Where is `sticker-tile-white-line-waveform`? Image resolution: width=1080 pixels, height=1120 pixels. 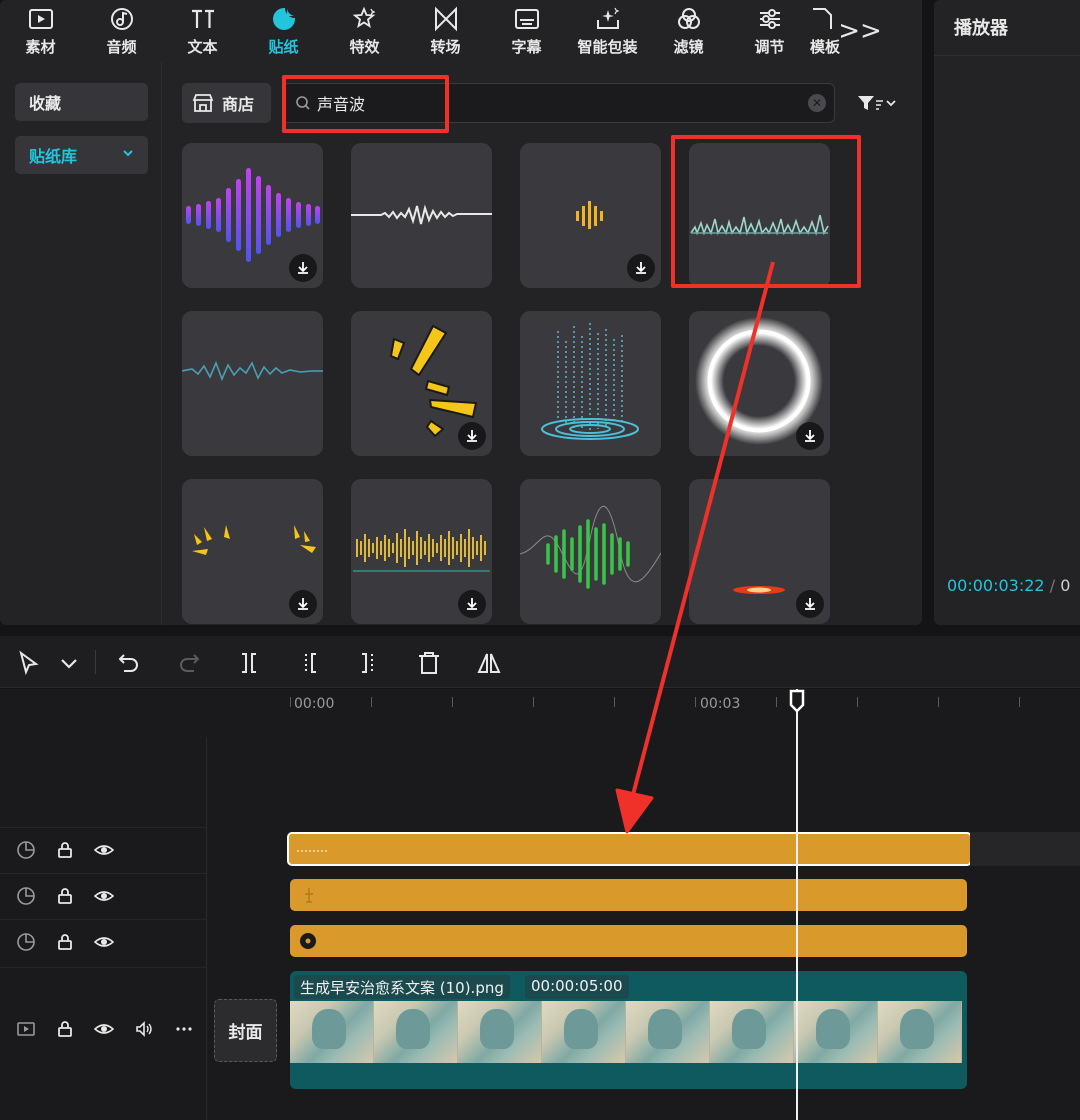 sticker-tile-white-line-waveform is located at coordinates (421, 215).